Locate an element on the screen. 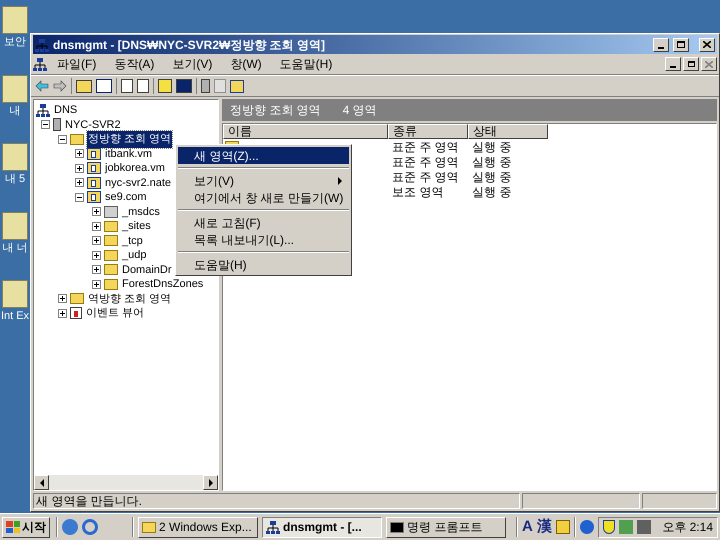 The height and width of the screenshot is (540, 720). window-title: dnsmgmt - [DNS₩NYC-SVR2₩정방향 조회 영역] is located at coordinates (189, 45).